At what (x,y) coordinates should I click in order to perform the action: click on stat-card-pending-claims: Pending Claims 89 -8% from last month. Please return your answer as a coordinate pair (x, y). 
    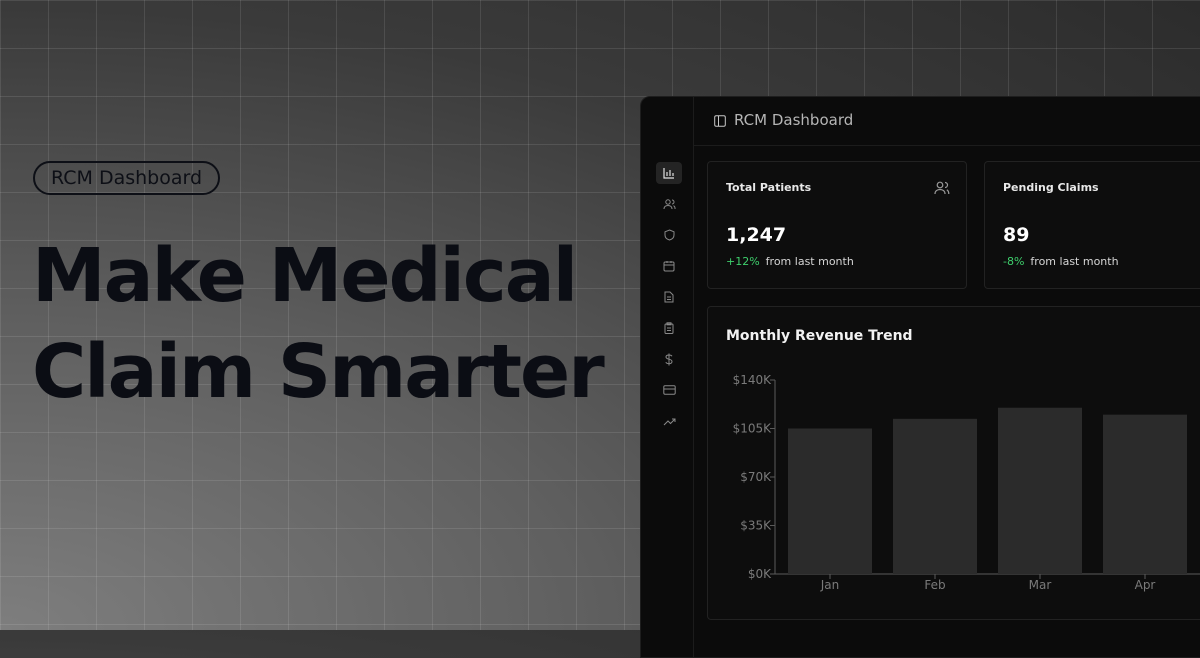
    Looking at the image, I should click on (1092, 225).